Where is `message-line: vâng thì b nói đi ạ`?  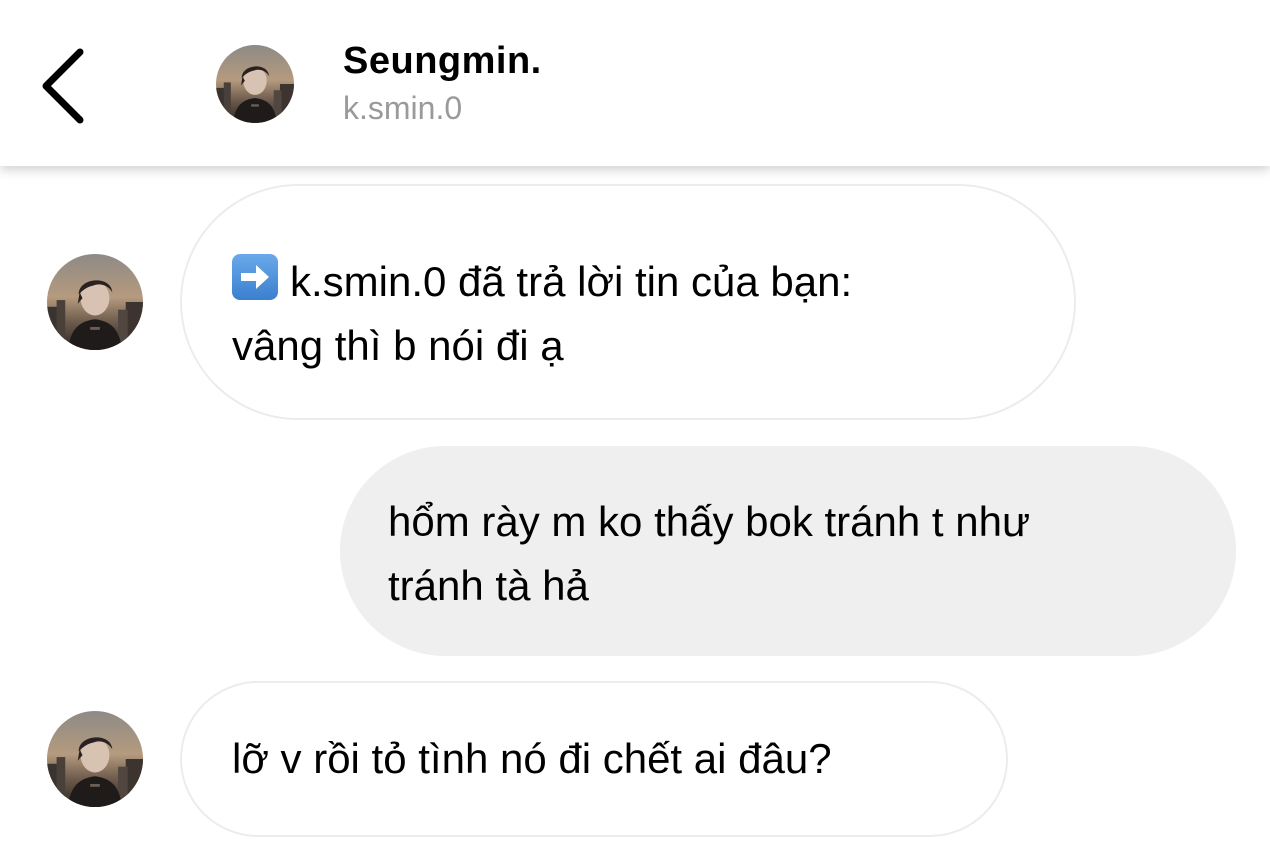 message-line: vâng thì b nói đi ạ is located at coordinates (398, 345).